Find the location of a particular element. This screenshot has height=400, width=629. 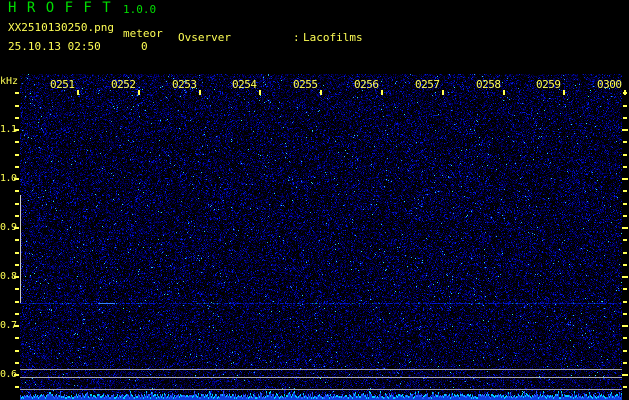

freq-tick-label: 0.8 is located at coordinates (8, 276).